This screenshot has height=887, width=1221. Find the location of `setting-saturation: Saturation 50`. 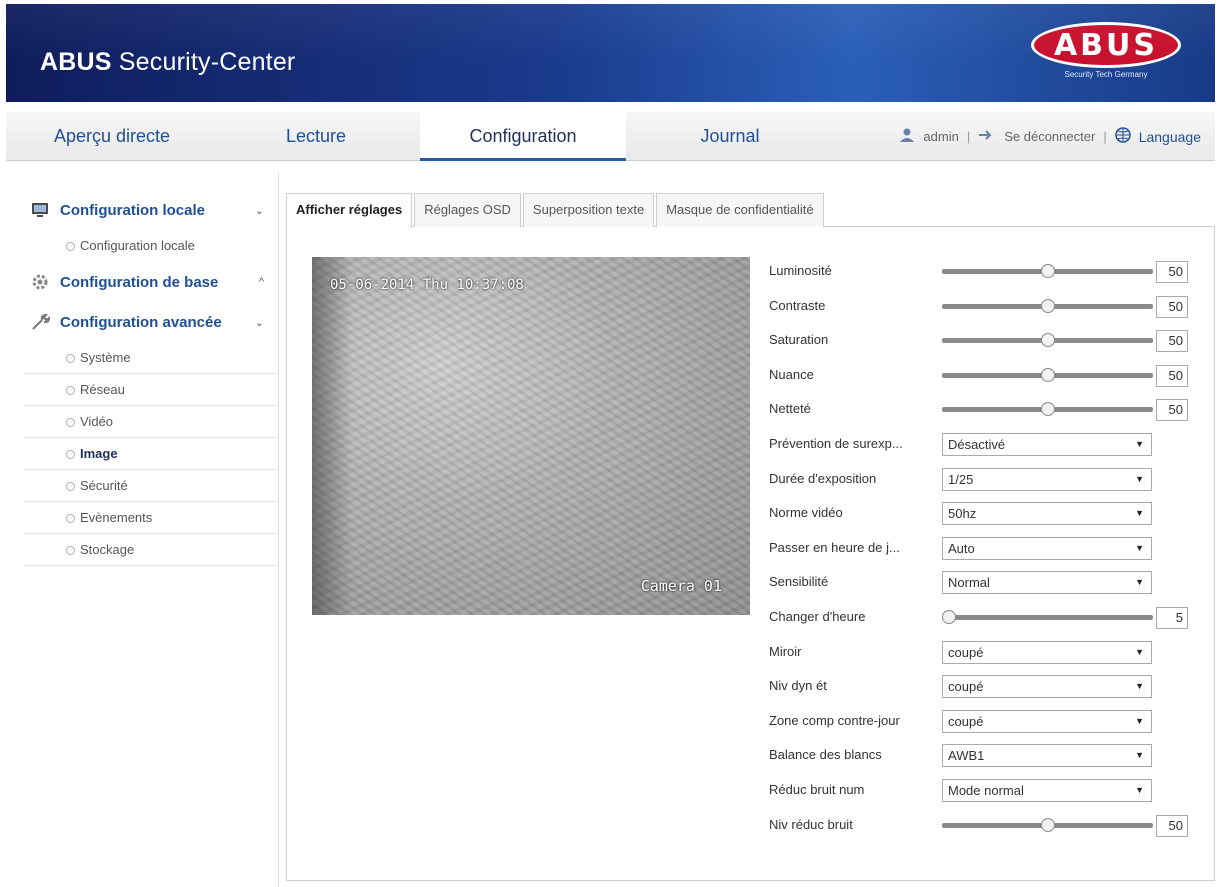

setting-saturation: Saturation 50 is located at coordinates (981, 340).